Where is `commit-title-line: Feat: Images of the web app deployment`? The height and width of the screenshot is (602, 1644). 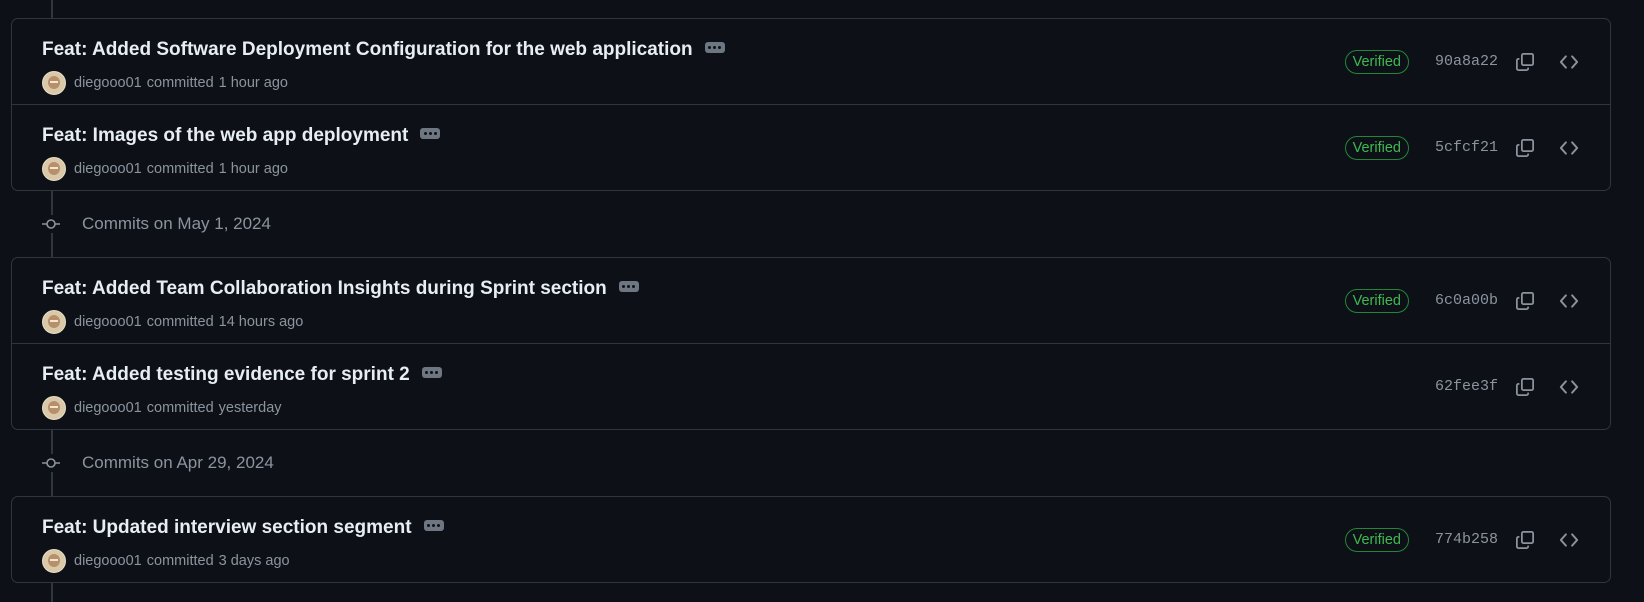
commit-title-line: Feat: Images of the web app deployment is located at coordinates (241, 136).